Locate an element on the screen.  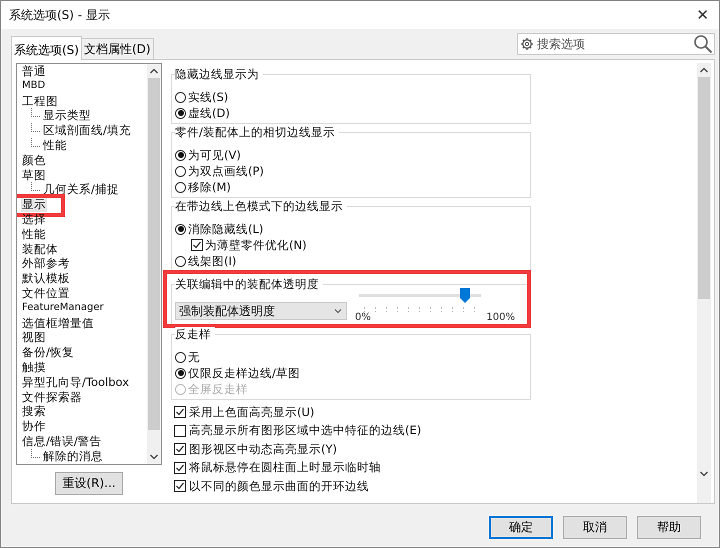
tree-item: 协作 is located at coordinates (34, 426).